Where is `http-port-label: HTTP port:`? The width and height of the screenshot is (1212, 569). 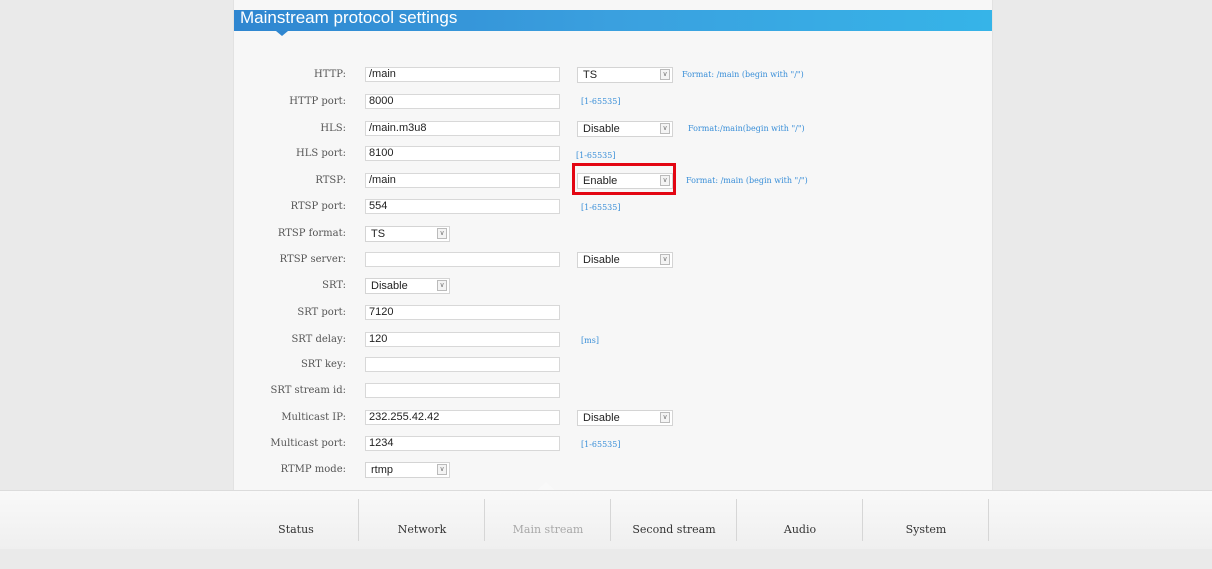 http-port-label: HTTP port: is located at coordinates (317, 101).